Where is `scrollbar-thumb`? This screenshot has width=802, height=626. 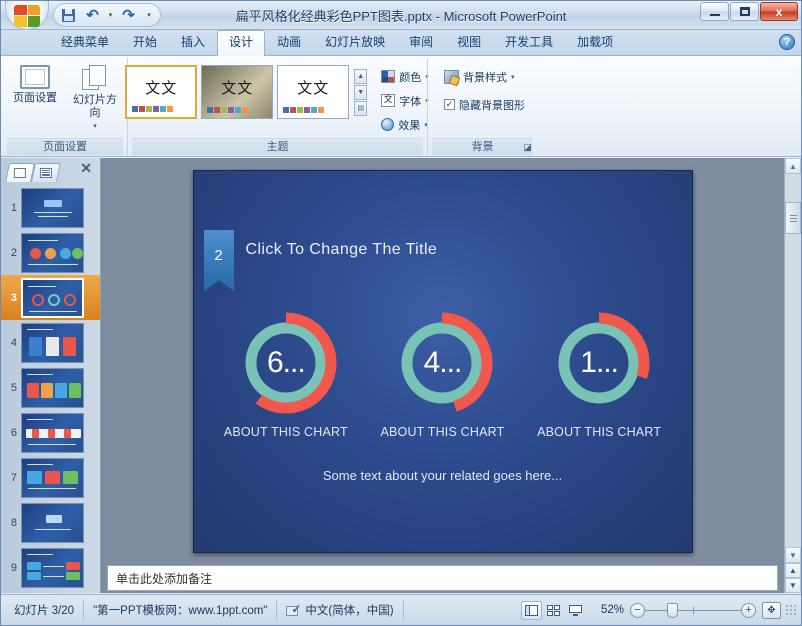 scrollbar-thumb is located at coordinates (793, 218).